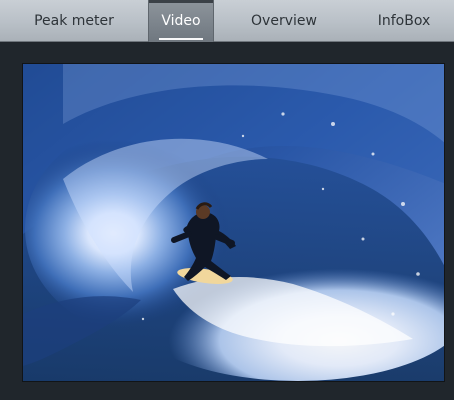  I want to click on tab-bar: Peak meter Video Overview InfoBox, so click(227, 21).